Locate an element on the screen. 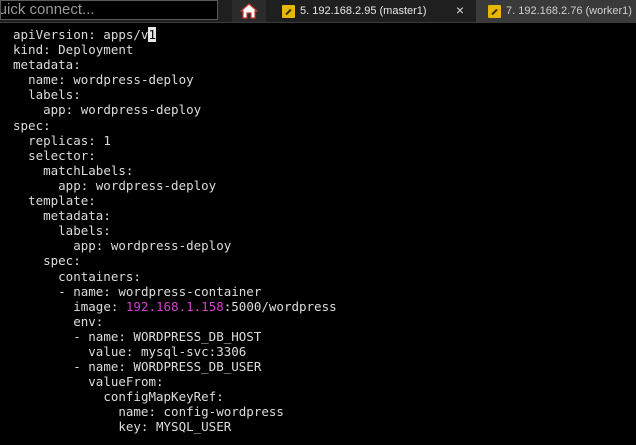 This screenshot has width=636, height=445. line-text: - name: WORDPRESS_DB_HOST is located at coordinates (167, 336).